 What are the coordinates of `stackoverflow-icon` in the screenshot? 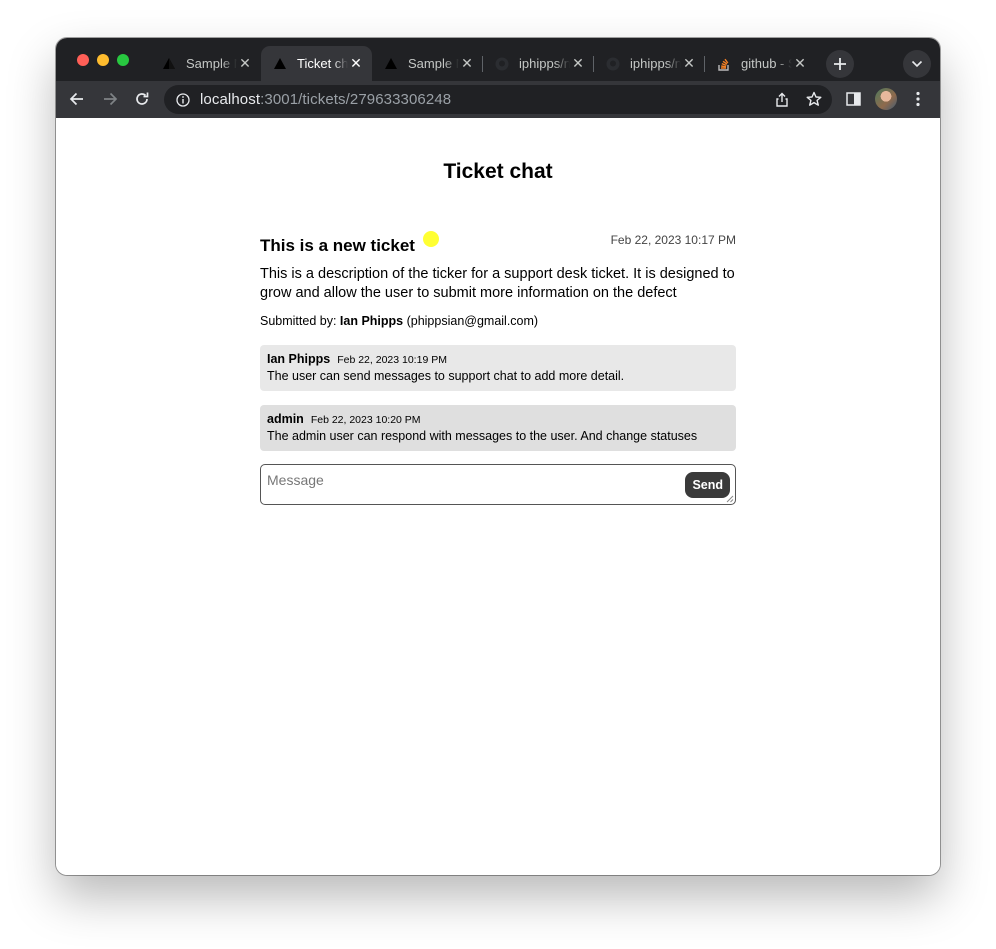 It's located at (724, 64).